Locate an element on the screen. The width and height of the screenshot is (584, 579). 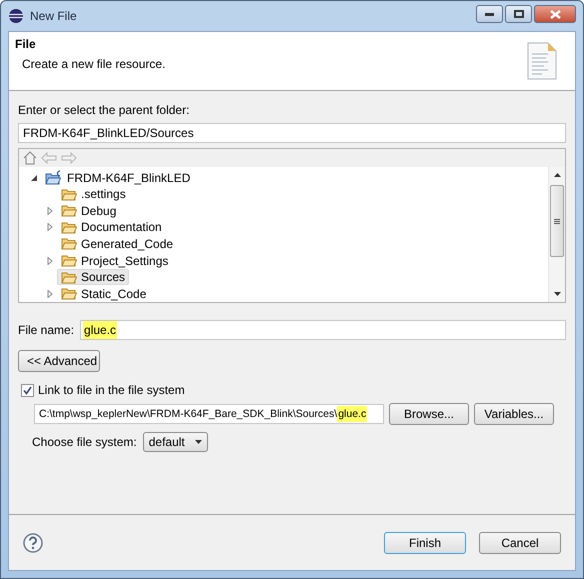
maximize-button is located at coordinates (518, 14).